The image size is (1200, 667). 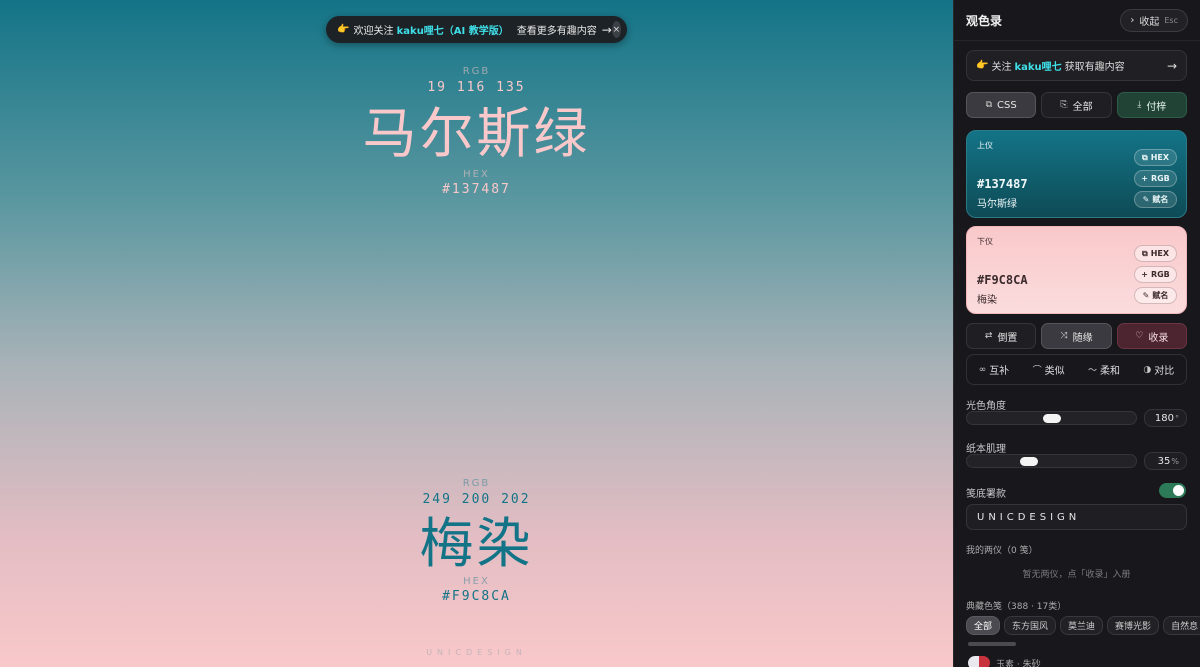 What do you see at coordinates (1147, 369) in the screenshot?
I see `contrast-icon: ◑` at bounding box center [1147, 369].